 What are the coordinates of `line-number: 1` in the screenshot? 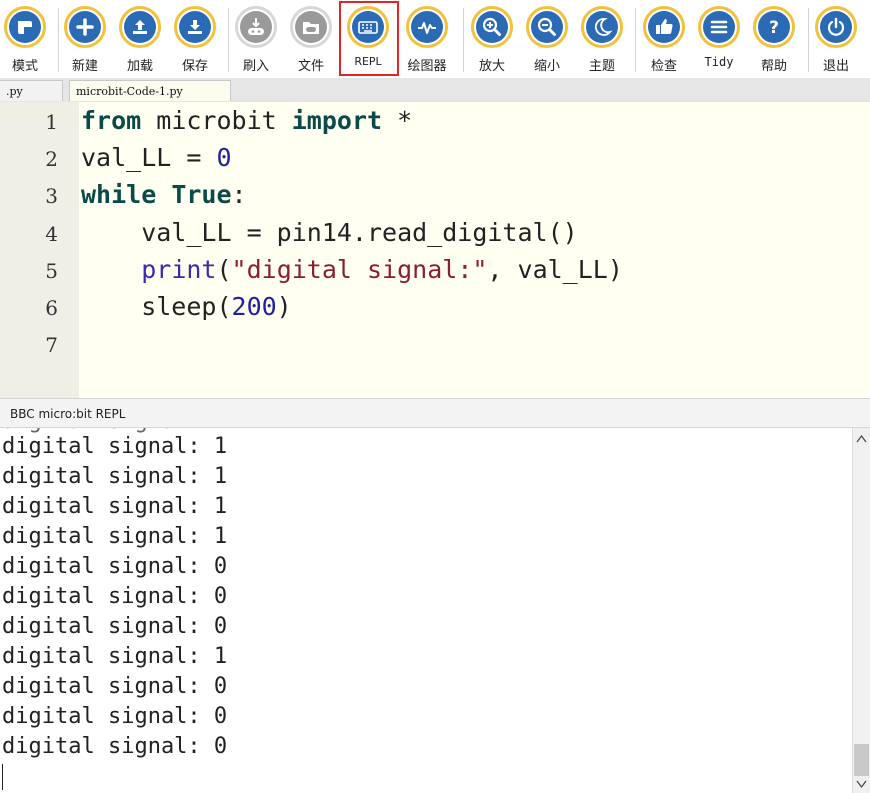 It's located at (51, 122).